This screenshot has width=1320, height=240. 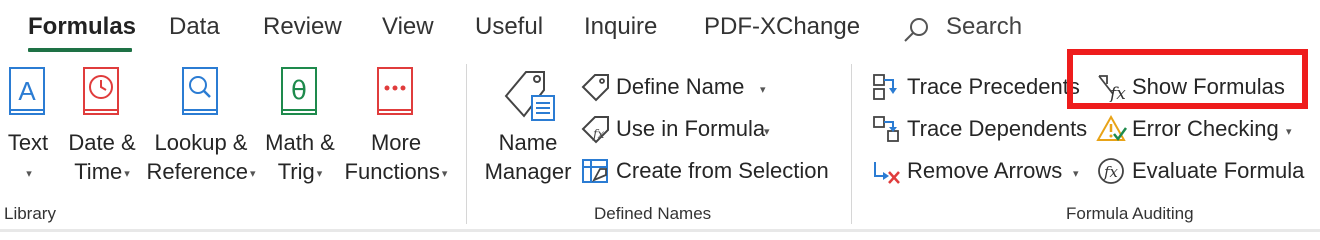 I want to click on tab-formulas: Formulas, so click(x=82, y=27).